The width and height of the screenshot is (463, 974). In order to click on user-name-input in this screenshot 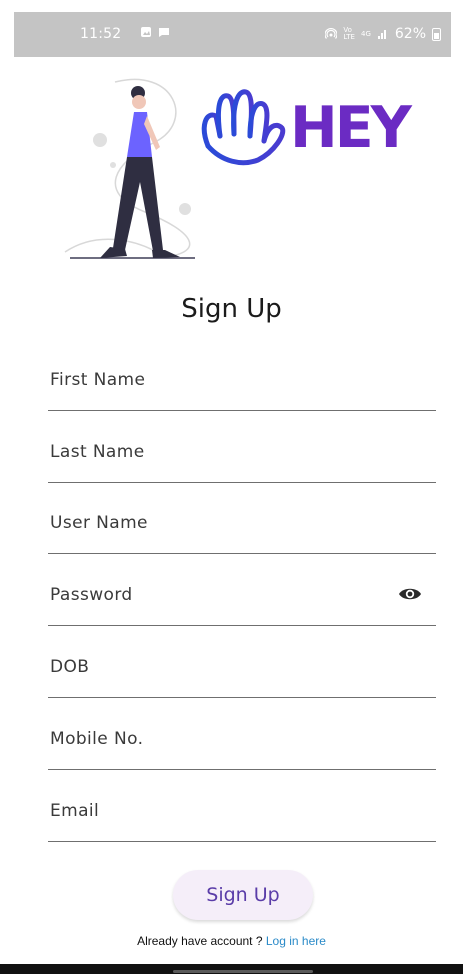, I will do `click(244, 532)`.